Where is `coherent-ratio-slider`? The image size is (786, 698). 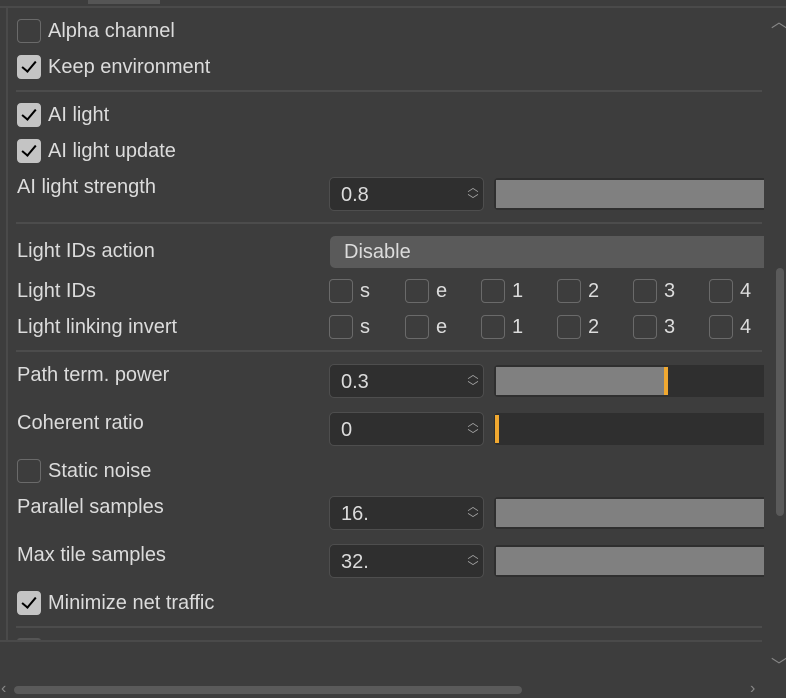
coherent-ratio-slider is located at coordinates (629, 429).